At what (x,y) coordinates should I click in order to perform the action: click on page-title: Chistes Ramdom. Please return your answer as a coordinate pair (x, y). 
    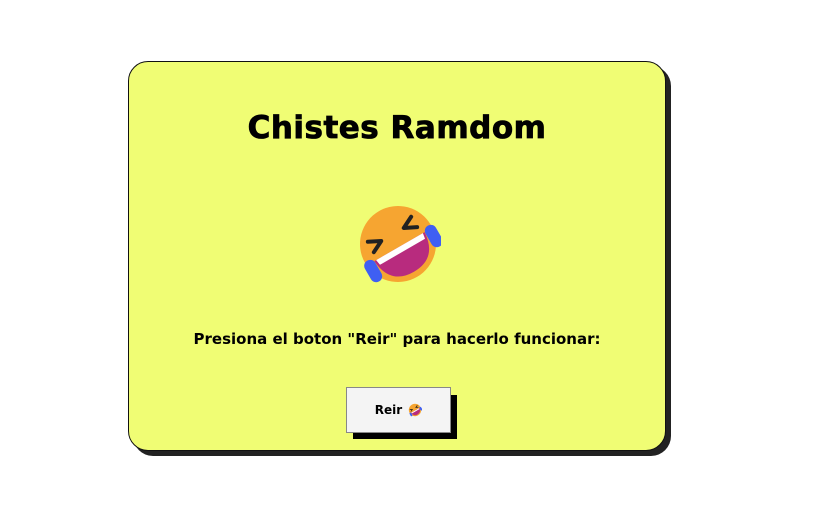
    Looking at the image, I should click on (397, 128).